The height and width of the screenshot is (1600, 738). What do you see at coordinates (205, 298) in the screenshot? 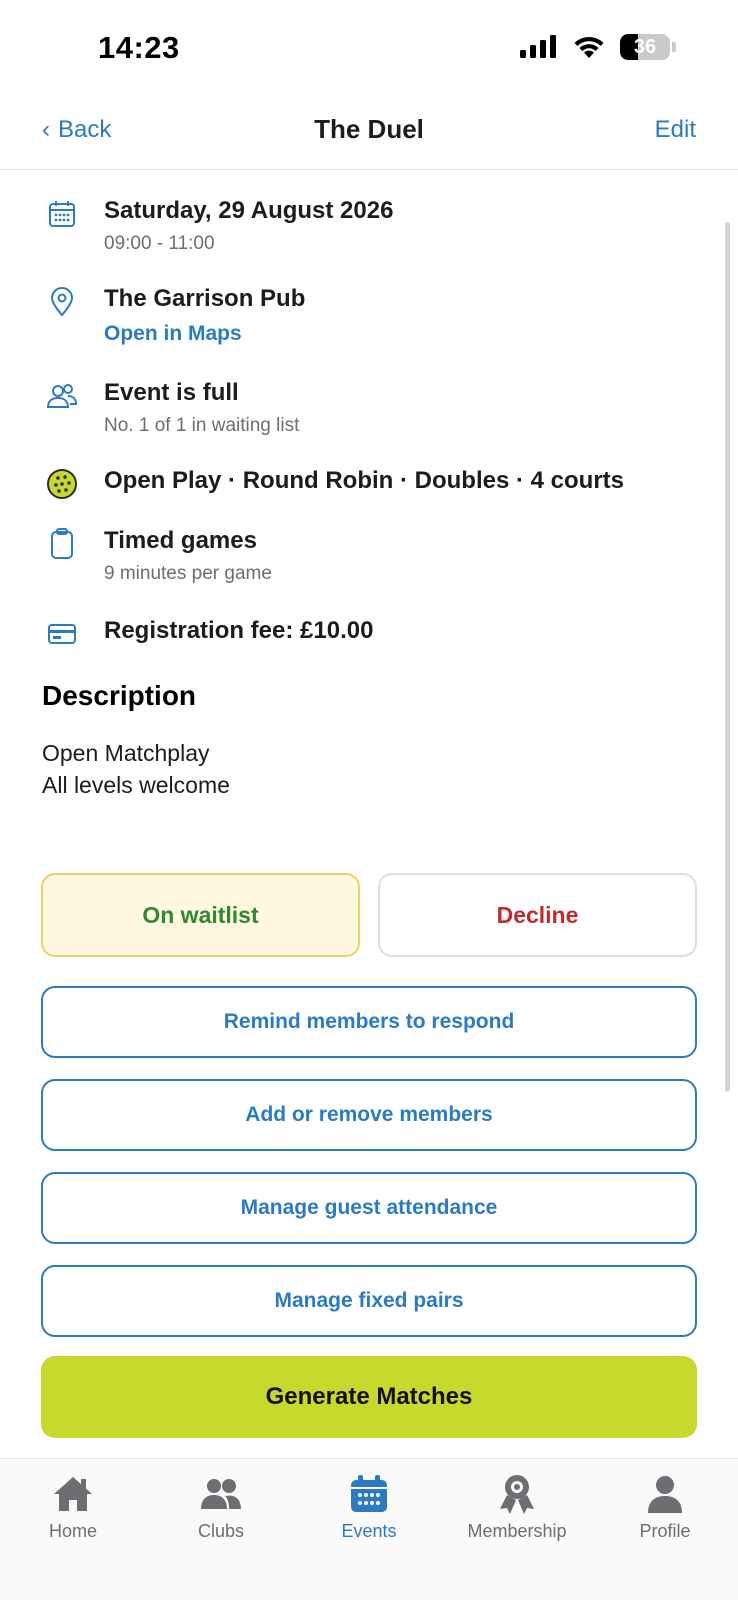
I see `venue-name: The Garrison Pub` at bounding box center [205, 298].